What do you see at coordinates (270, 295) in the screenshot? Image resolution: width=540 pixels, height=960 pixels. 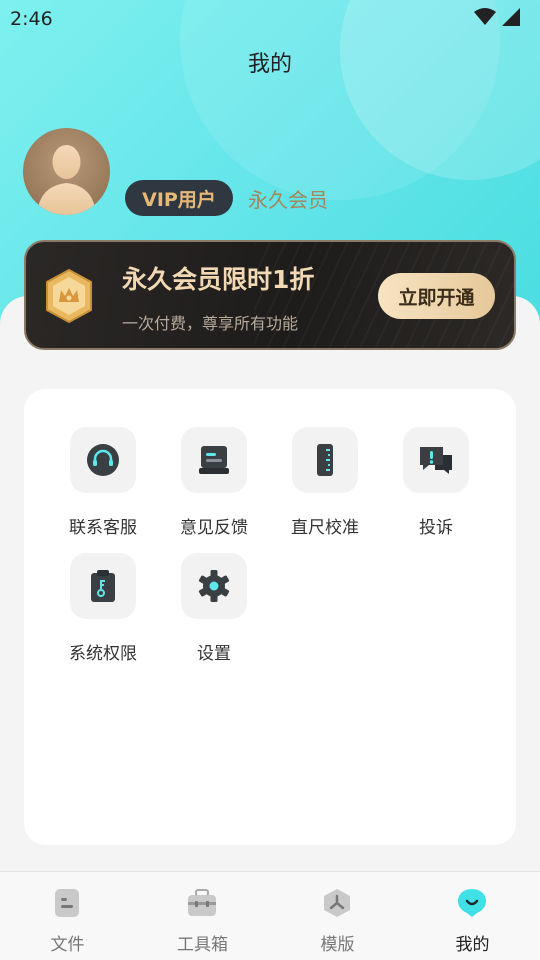 I see `vip-promo-card: 永久会员限时1折 一次付费，尊享所有功能 立即开通` at bounding box center [270, 295].